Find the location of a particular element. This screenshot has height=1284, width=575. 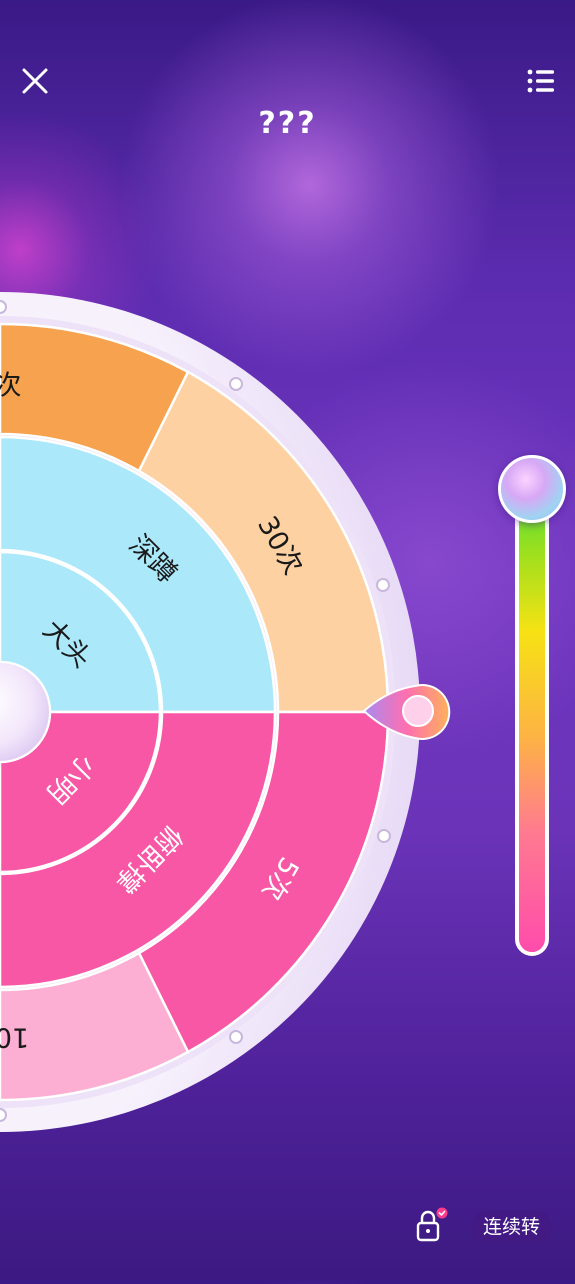

slider-knob is located at coordinates (532, 489).